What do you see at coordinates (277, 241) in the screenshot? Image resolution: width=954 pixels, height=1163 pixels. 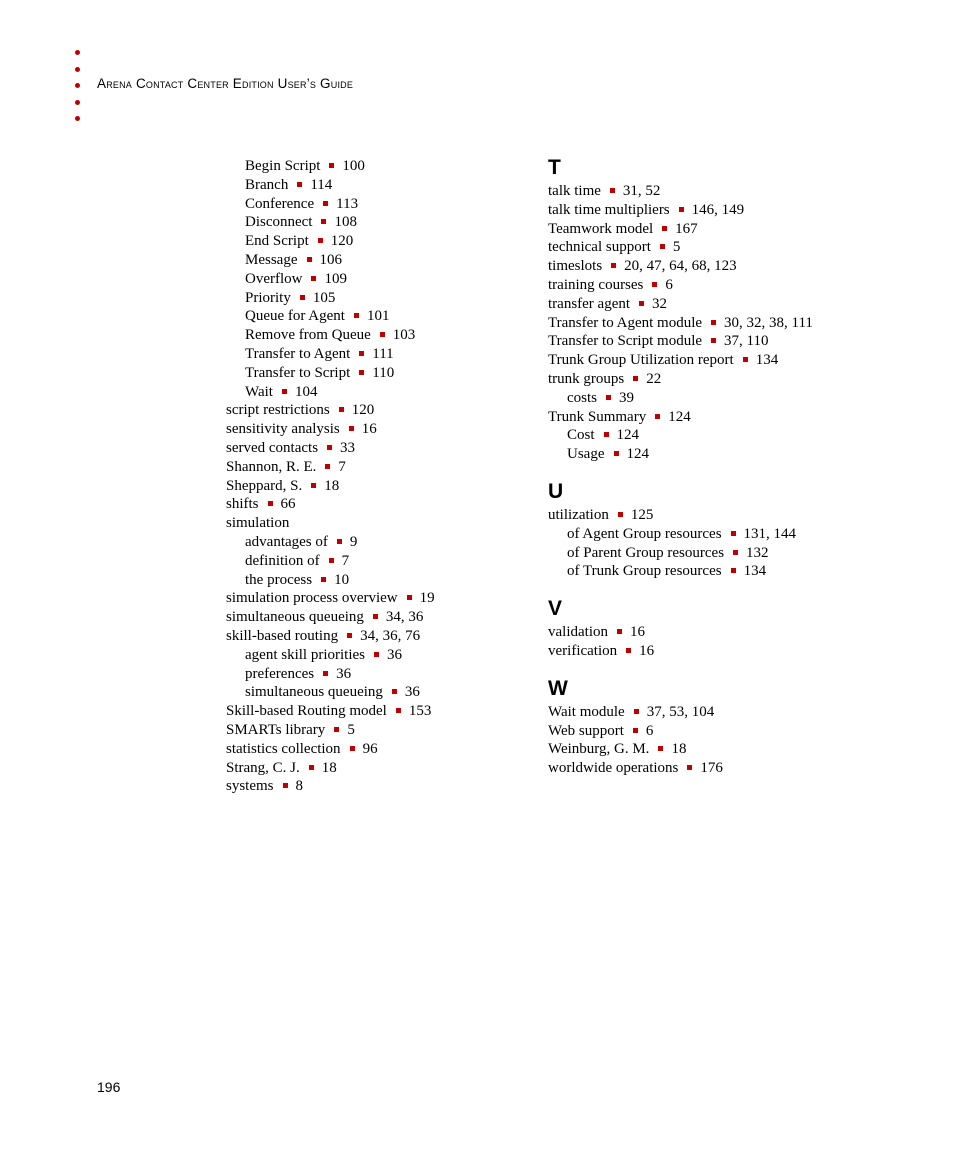 I see `index-term: End Script` at bounding box center [277, 241].